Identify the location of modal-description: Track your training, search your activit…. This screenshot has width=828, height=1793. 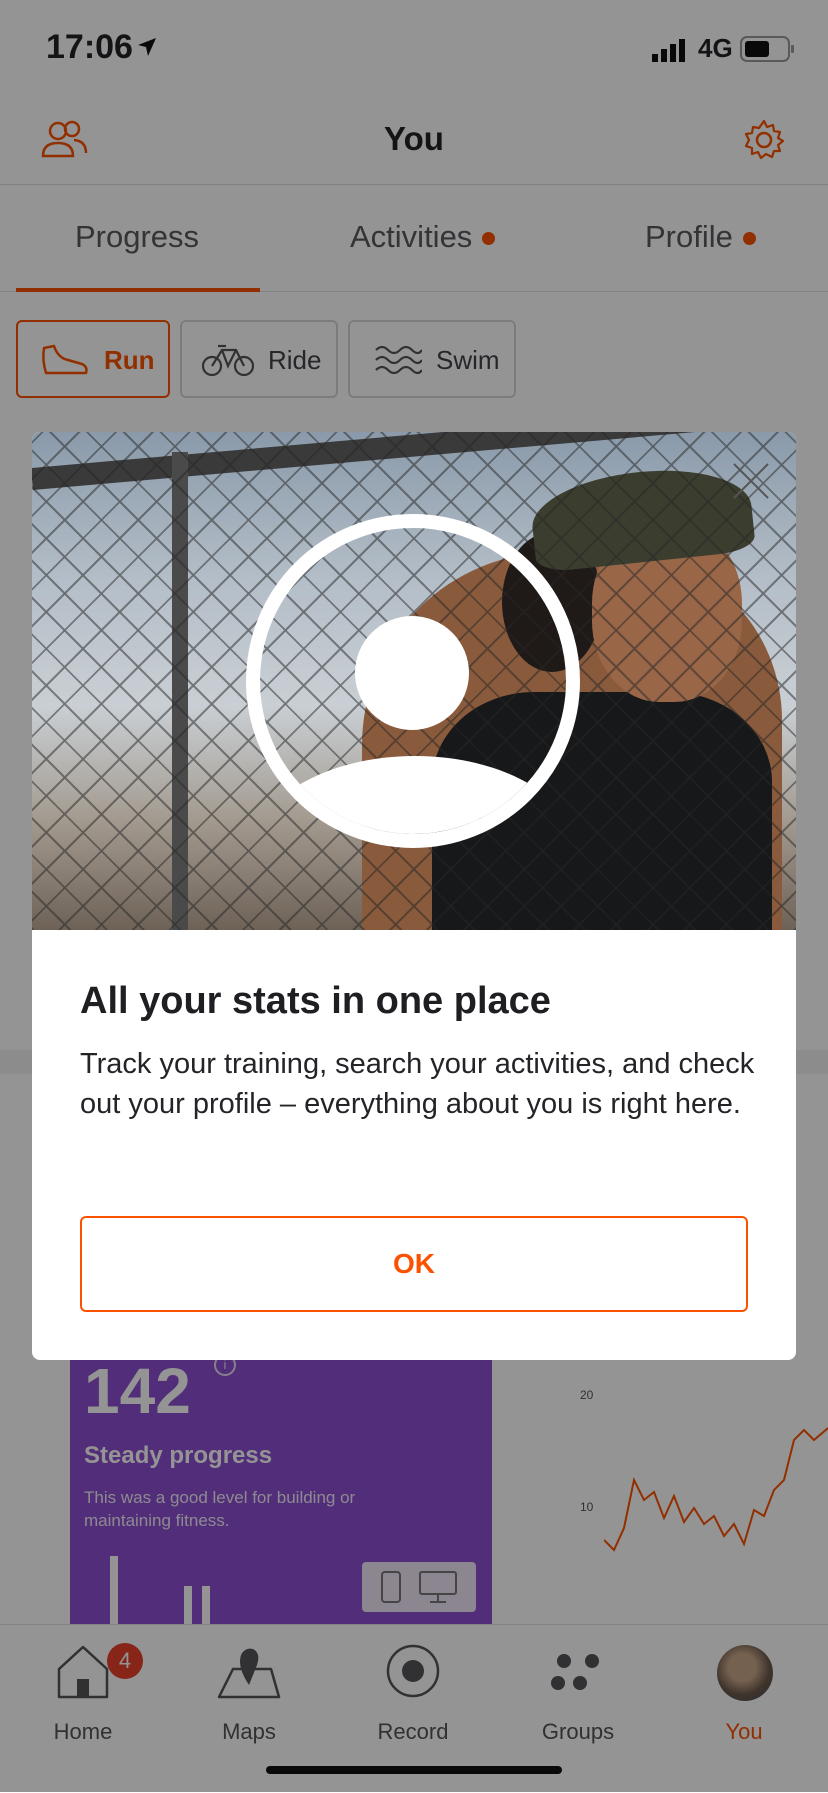
(417, 1084).